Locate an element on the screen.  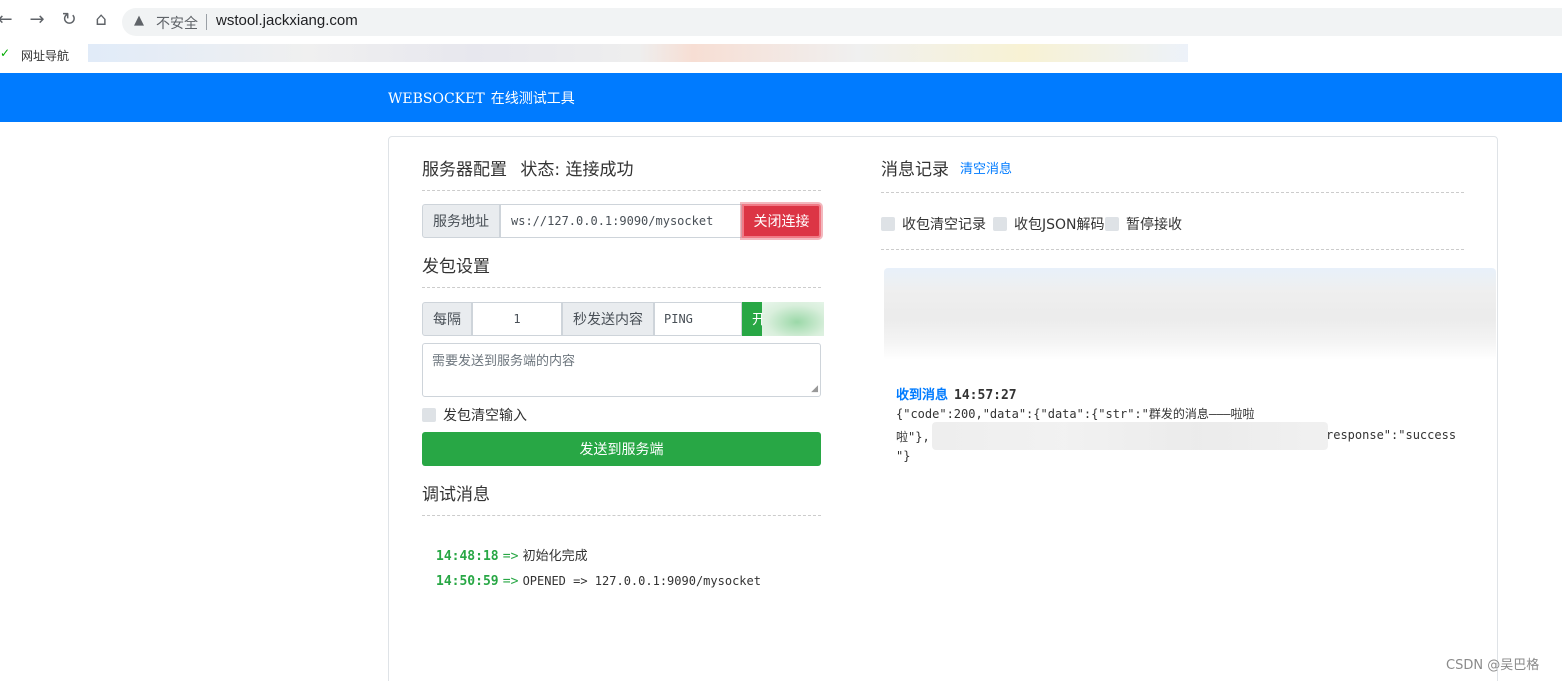
received-label: 收到消息 is located at coordinates (922, 395).